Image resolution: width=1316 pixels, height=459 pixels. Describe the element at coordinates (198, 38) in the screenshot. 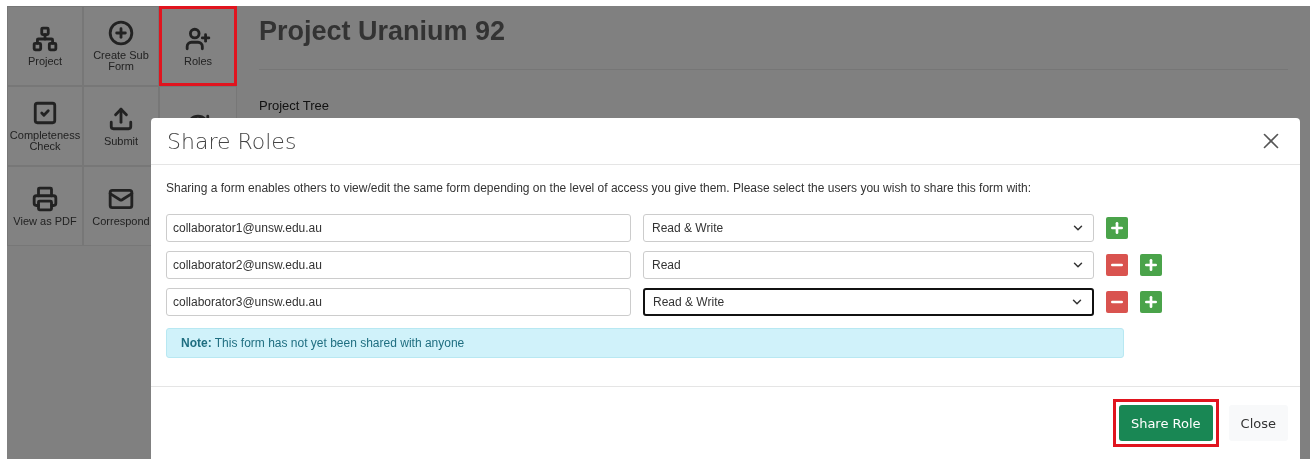

I see `add-user-icon` at that location.